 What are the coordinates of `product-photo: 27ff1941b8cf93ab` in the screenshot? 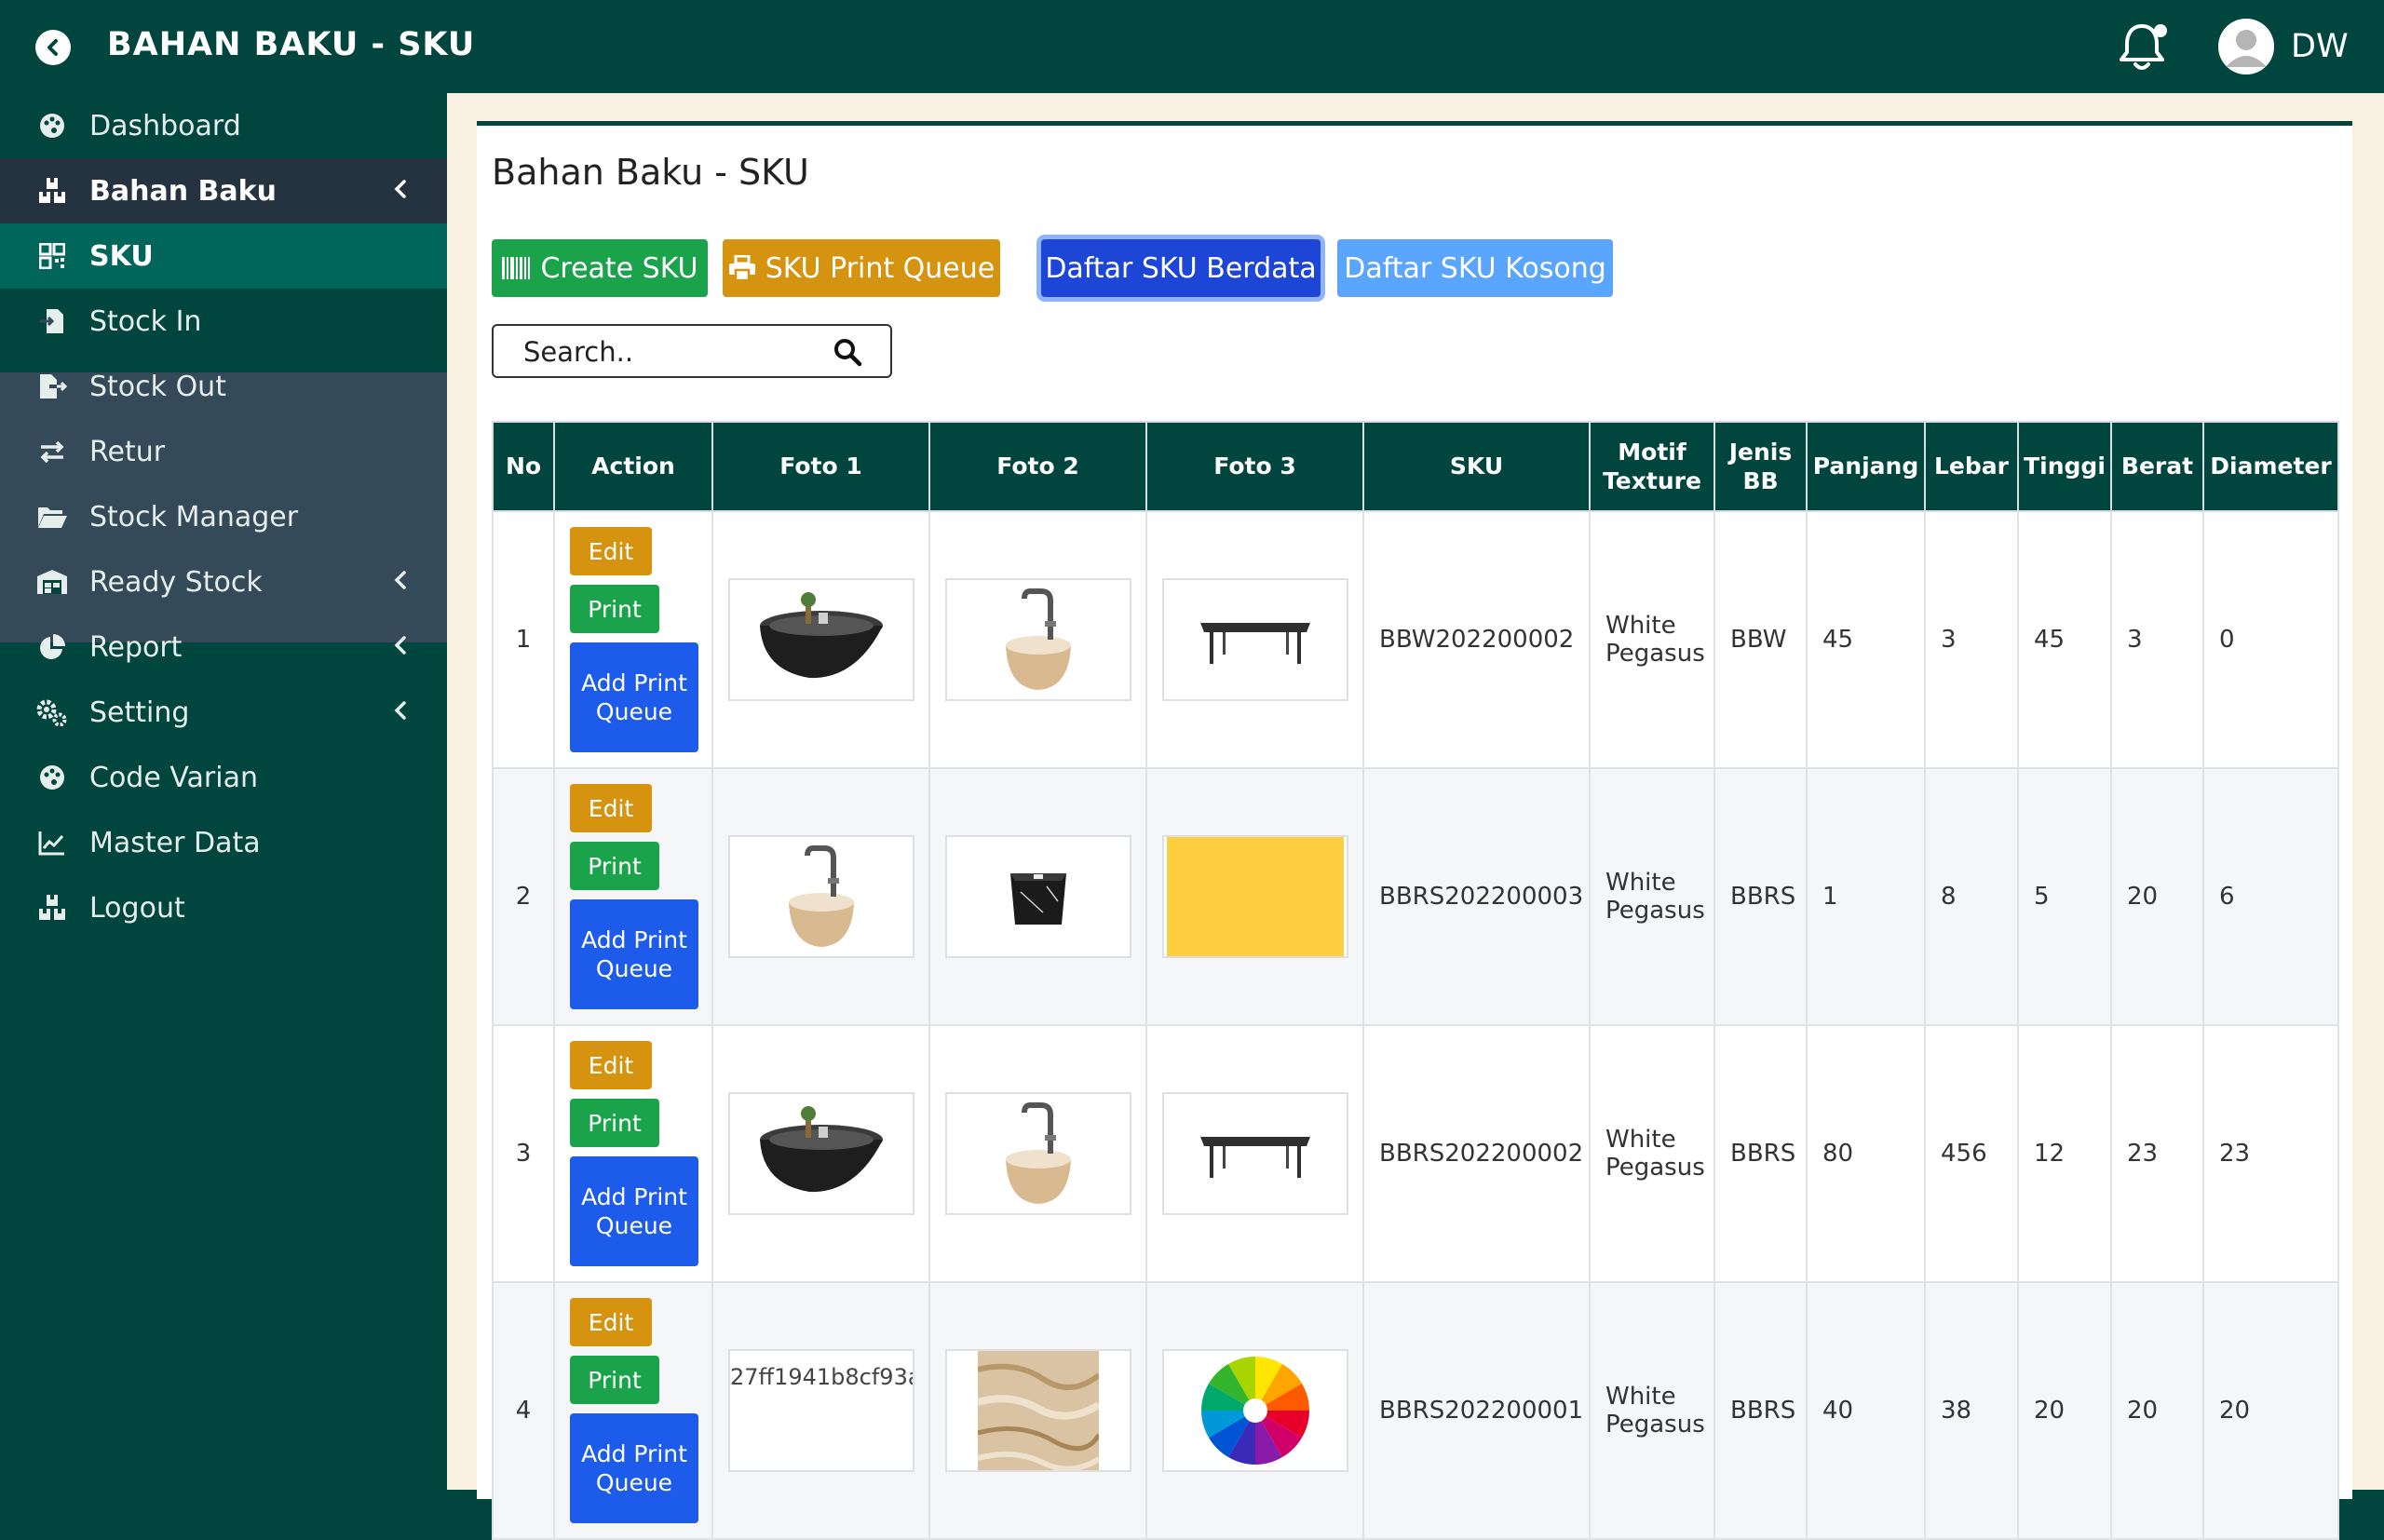 It's located at (821, 1410).